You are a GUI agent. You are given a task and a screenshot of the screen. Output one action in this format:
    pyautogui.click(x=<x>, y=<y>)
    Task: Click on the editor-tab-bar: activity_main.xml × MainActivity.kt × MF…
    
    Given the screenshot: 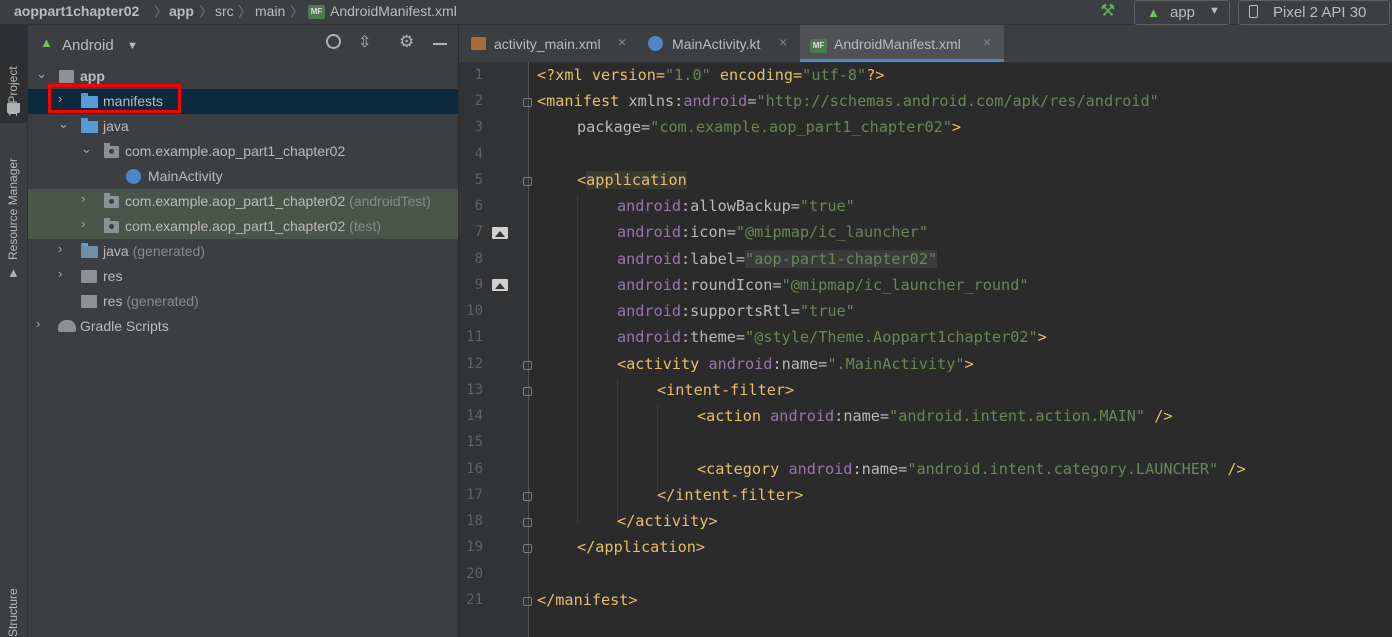 What is the action you would take?
    pyautogui.click(x=925, y=44)
    